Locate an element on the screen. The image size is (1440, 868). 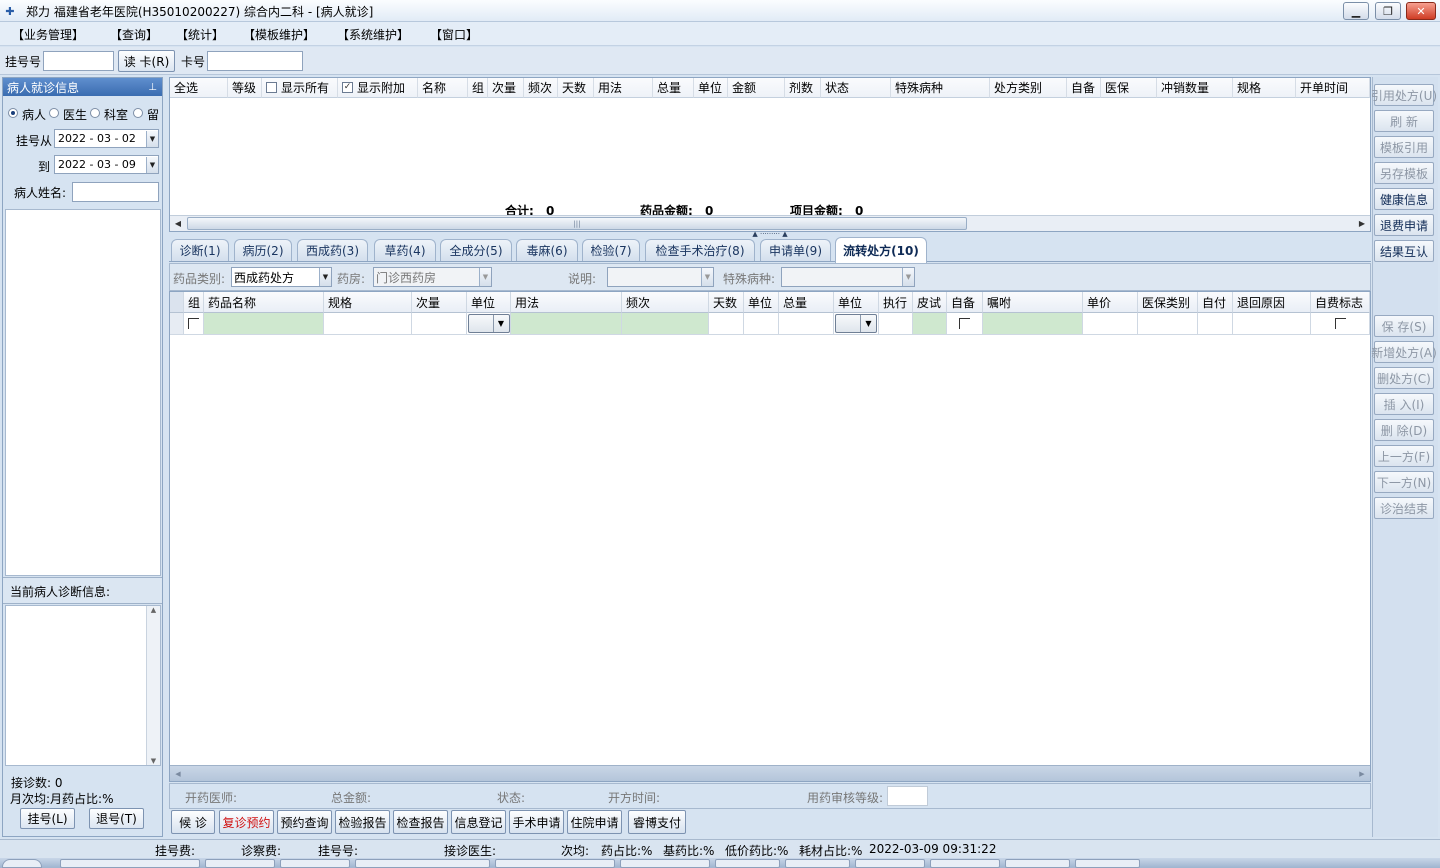
table-cell-unit-price is located at coordinates (1110, 324).